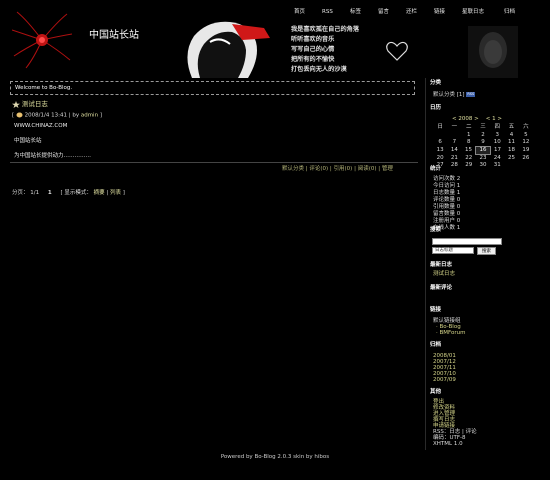 The width and height of the screenshot is (550, 480). What do you see at coordinates (526, 136) in the screenshot?
I see `calendar-day: 5` at bounding box center [526, 136].